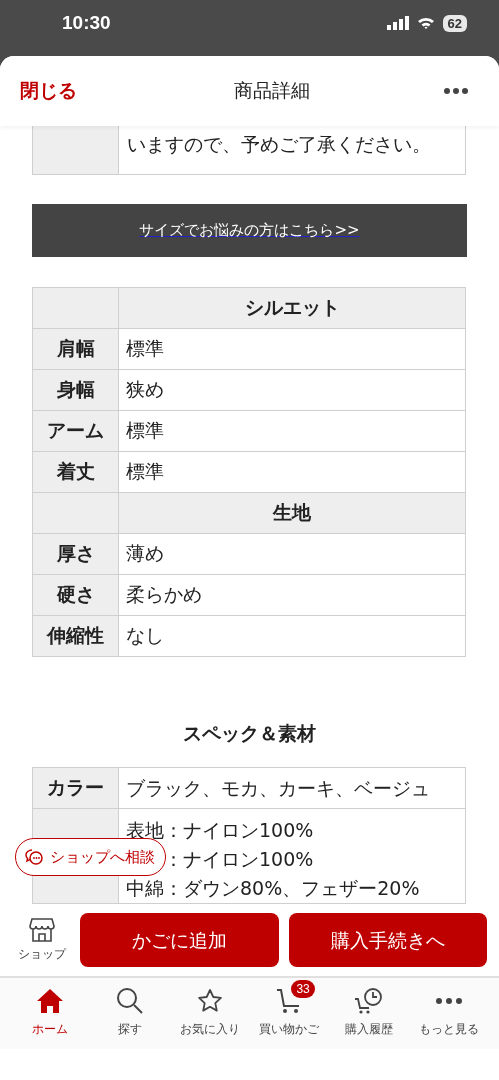 The height and width of the screenshot is (1080, 499). I want to click on tab-button: ホーム, so click(49, 1014).